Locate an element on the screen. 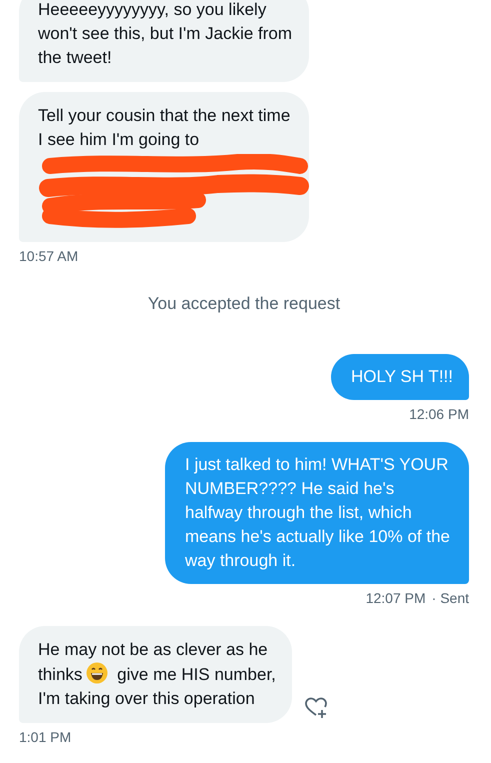 This screenshot has width=491, height=763. message-time: 10:57 AM is located at coordinates (48, 256).